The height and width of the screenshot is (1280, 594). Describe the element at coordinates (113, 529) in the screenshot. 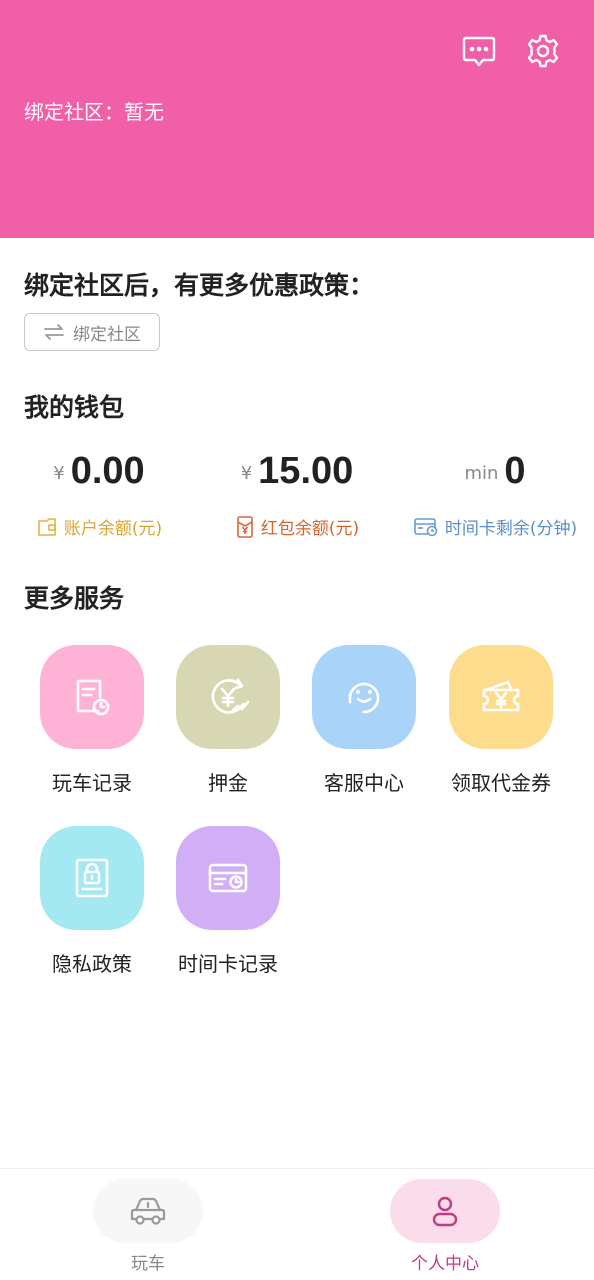

I see `wallet-label: 账户余额(元)` at that location.